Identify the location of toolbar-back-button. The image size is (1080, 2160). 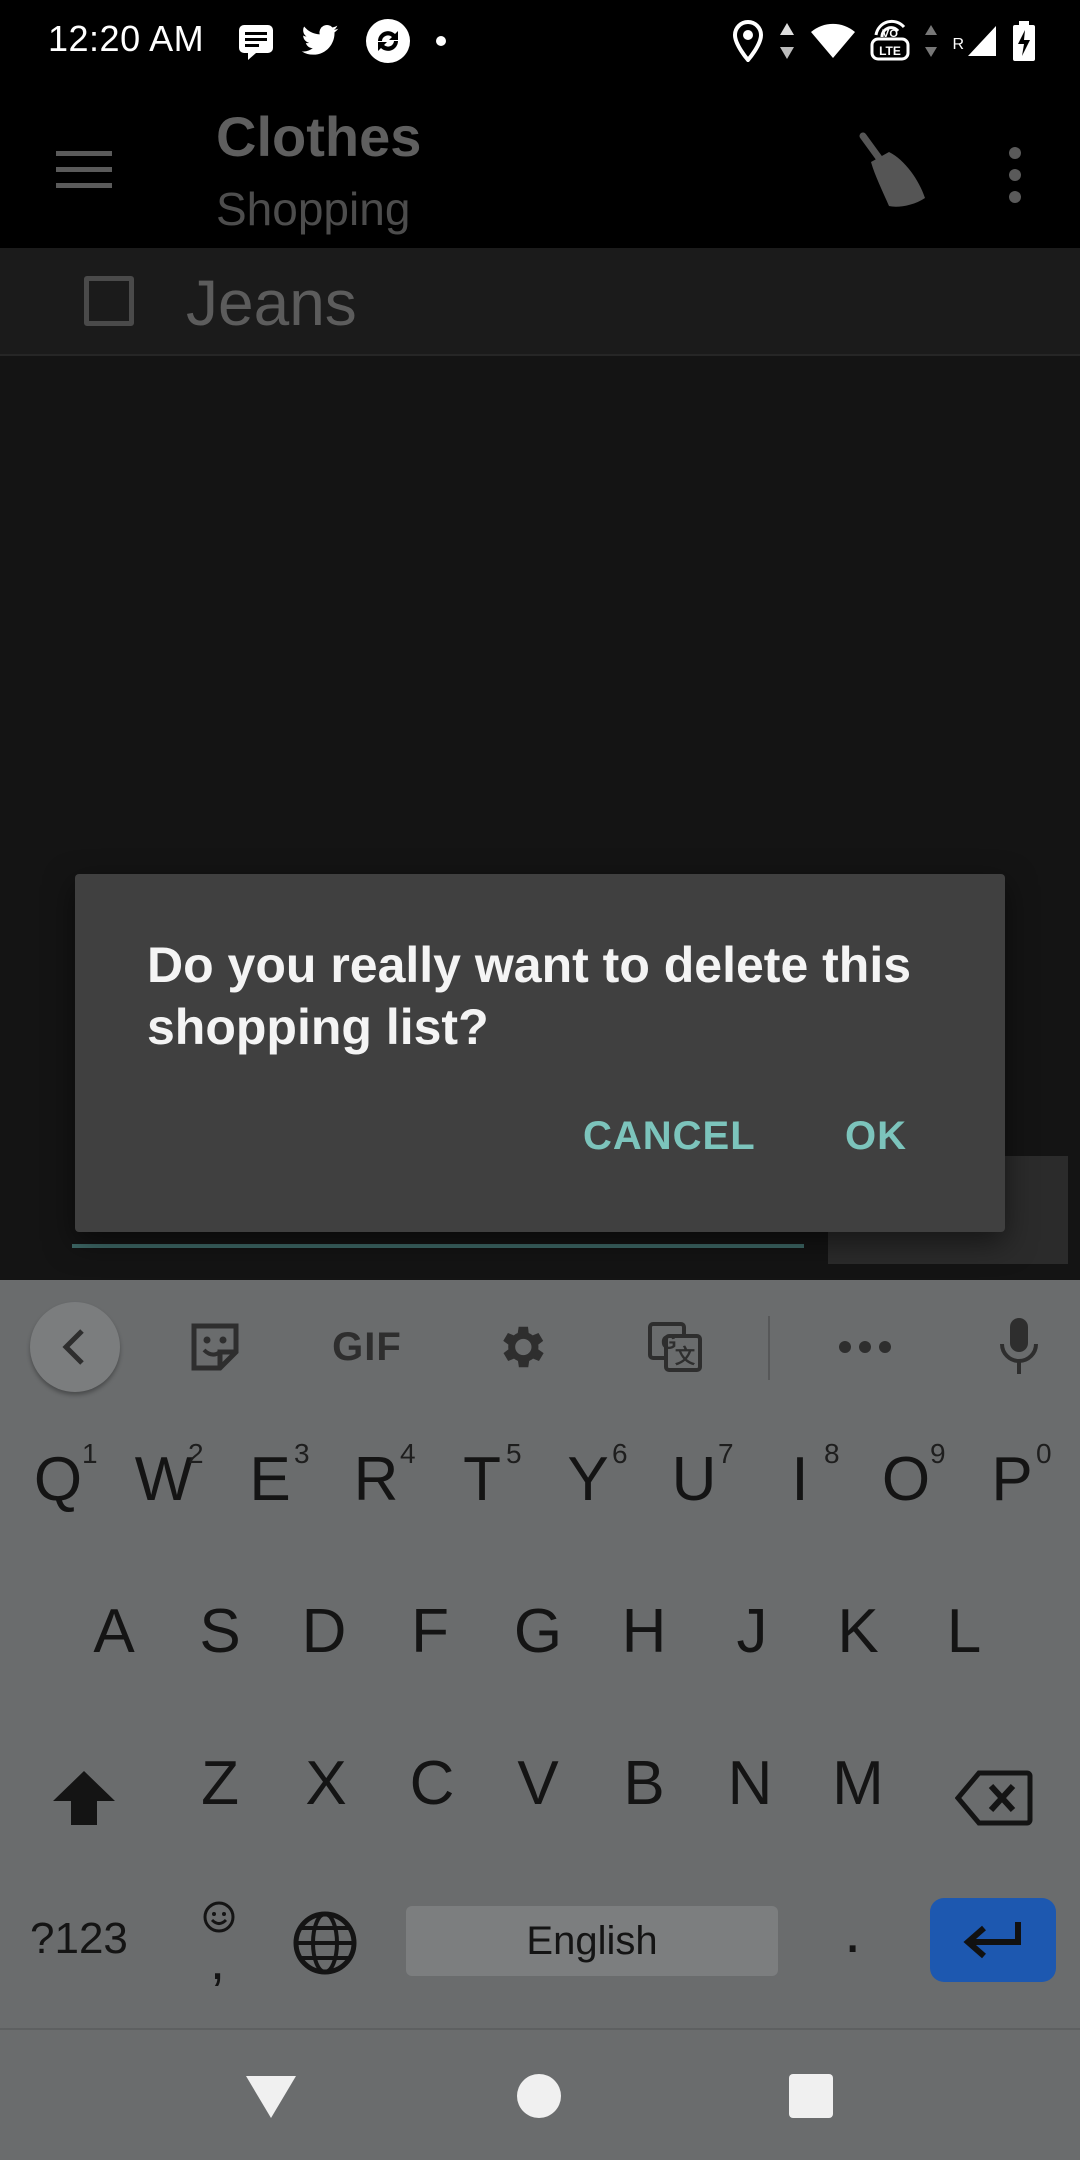
(75, 1347).